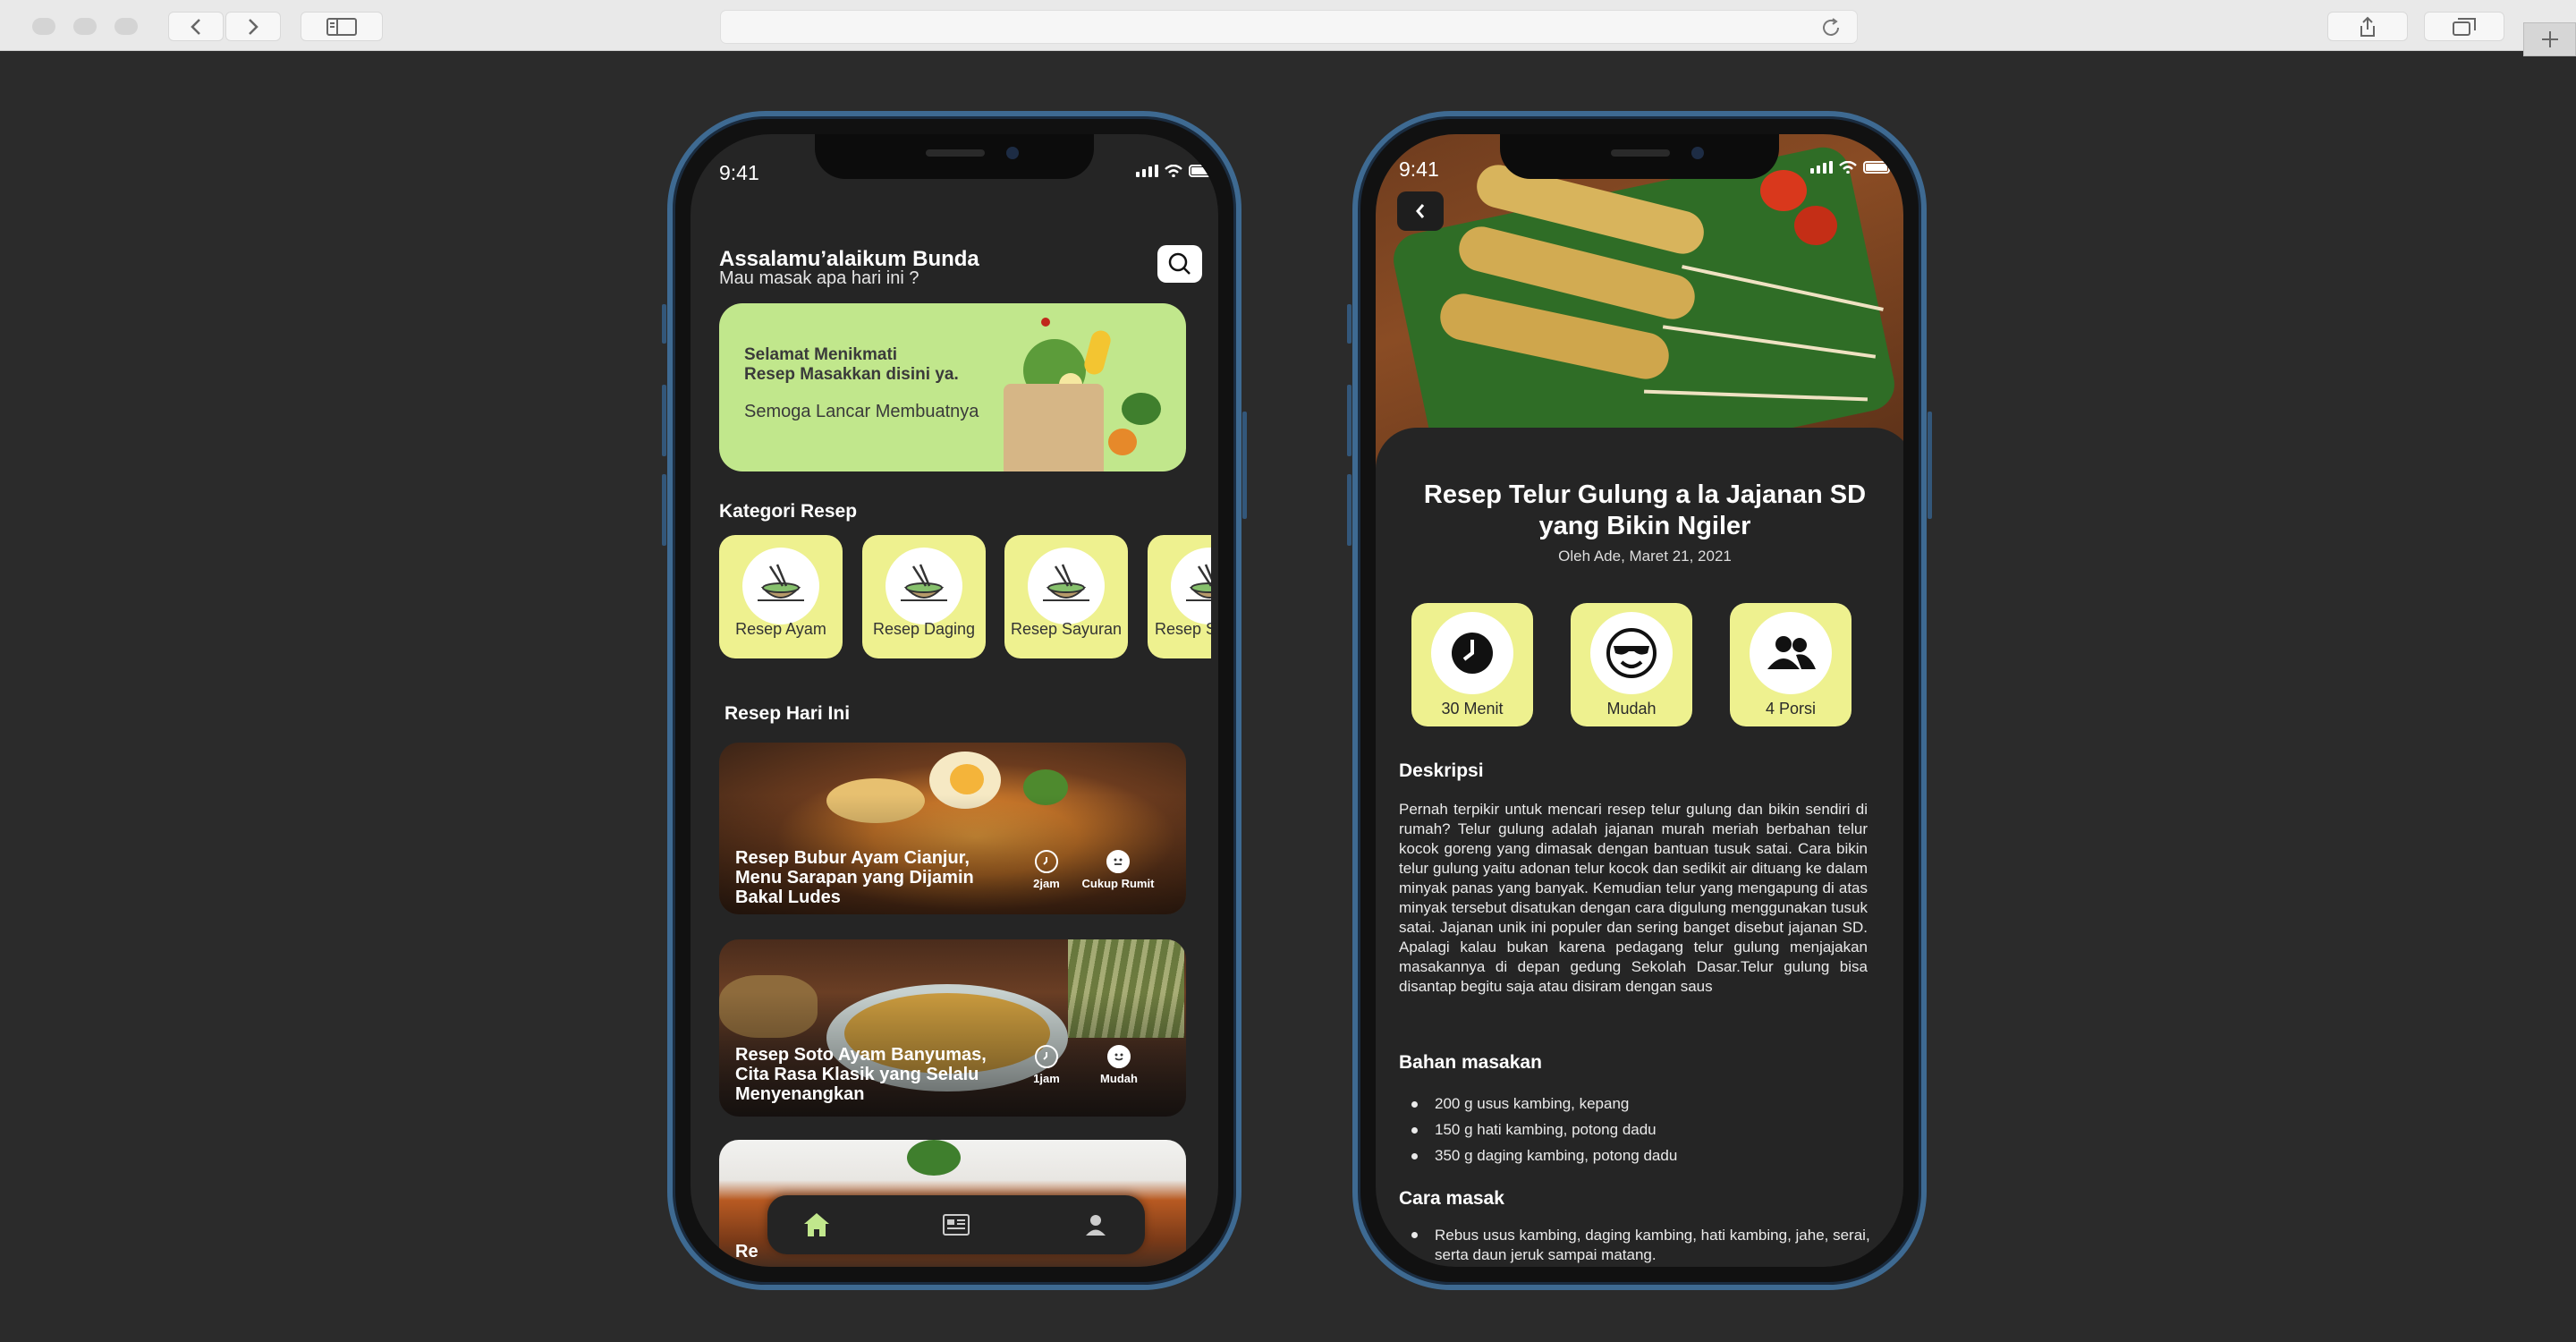  I want to click on recipe-time: 2jam, so click(1046, 870).